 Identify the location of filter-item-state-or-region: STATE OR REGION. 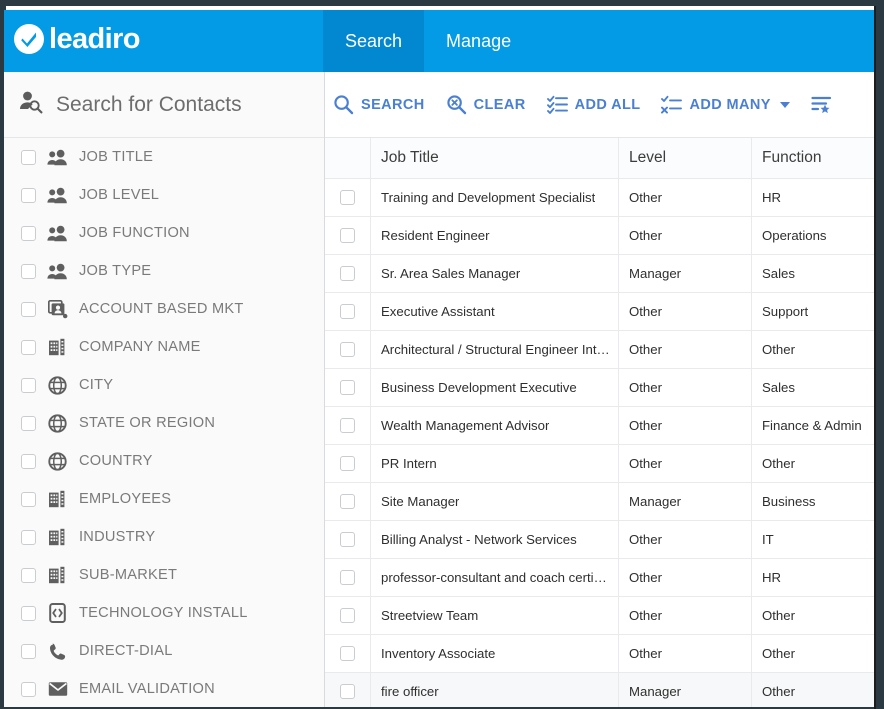
(164, 423).